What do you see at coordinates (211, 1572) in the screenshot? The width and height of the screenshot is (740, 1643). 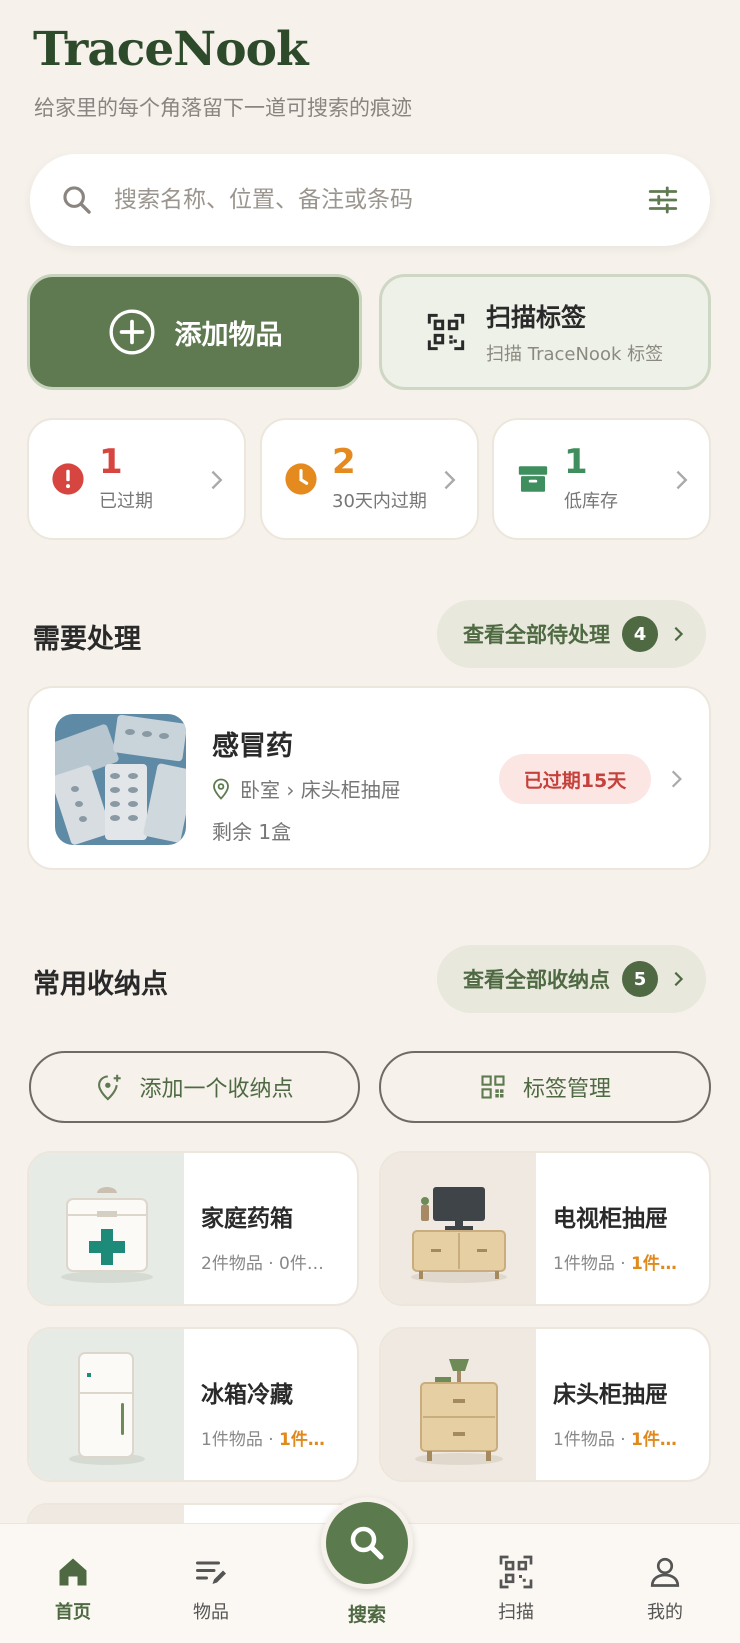 I see `list-edit-icon` at bounding box center [211, 1572].